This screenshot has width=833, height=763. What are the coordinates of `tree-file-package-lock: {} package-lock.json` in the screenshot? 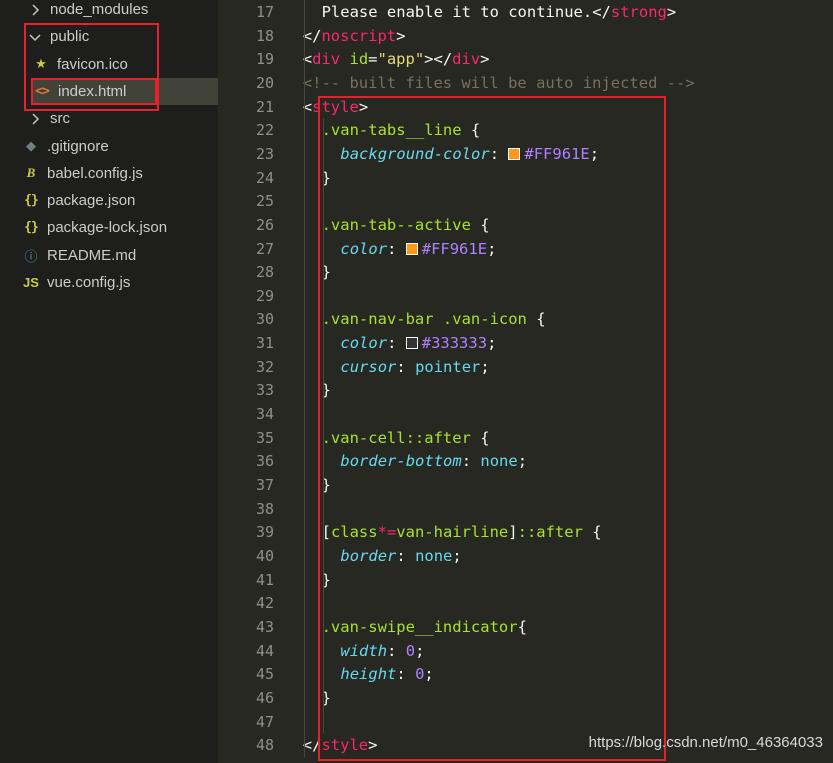 It's located at (109, 227).